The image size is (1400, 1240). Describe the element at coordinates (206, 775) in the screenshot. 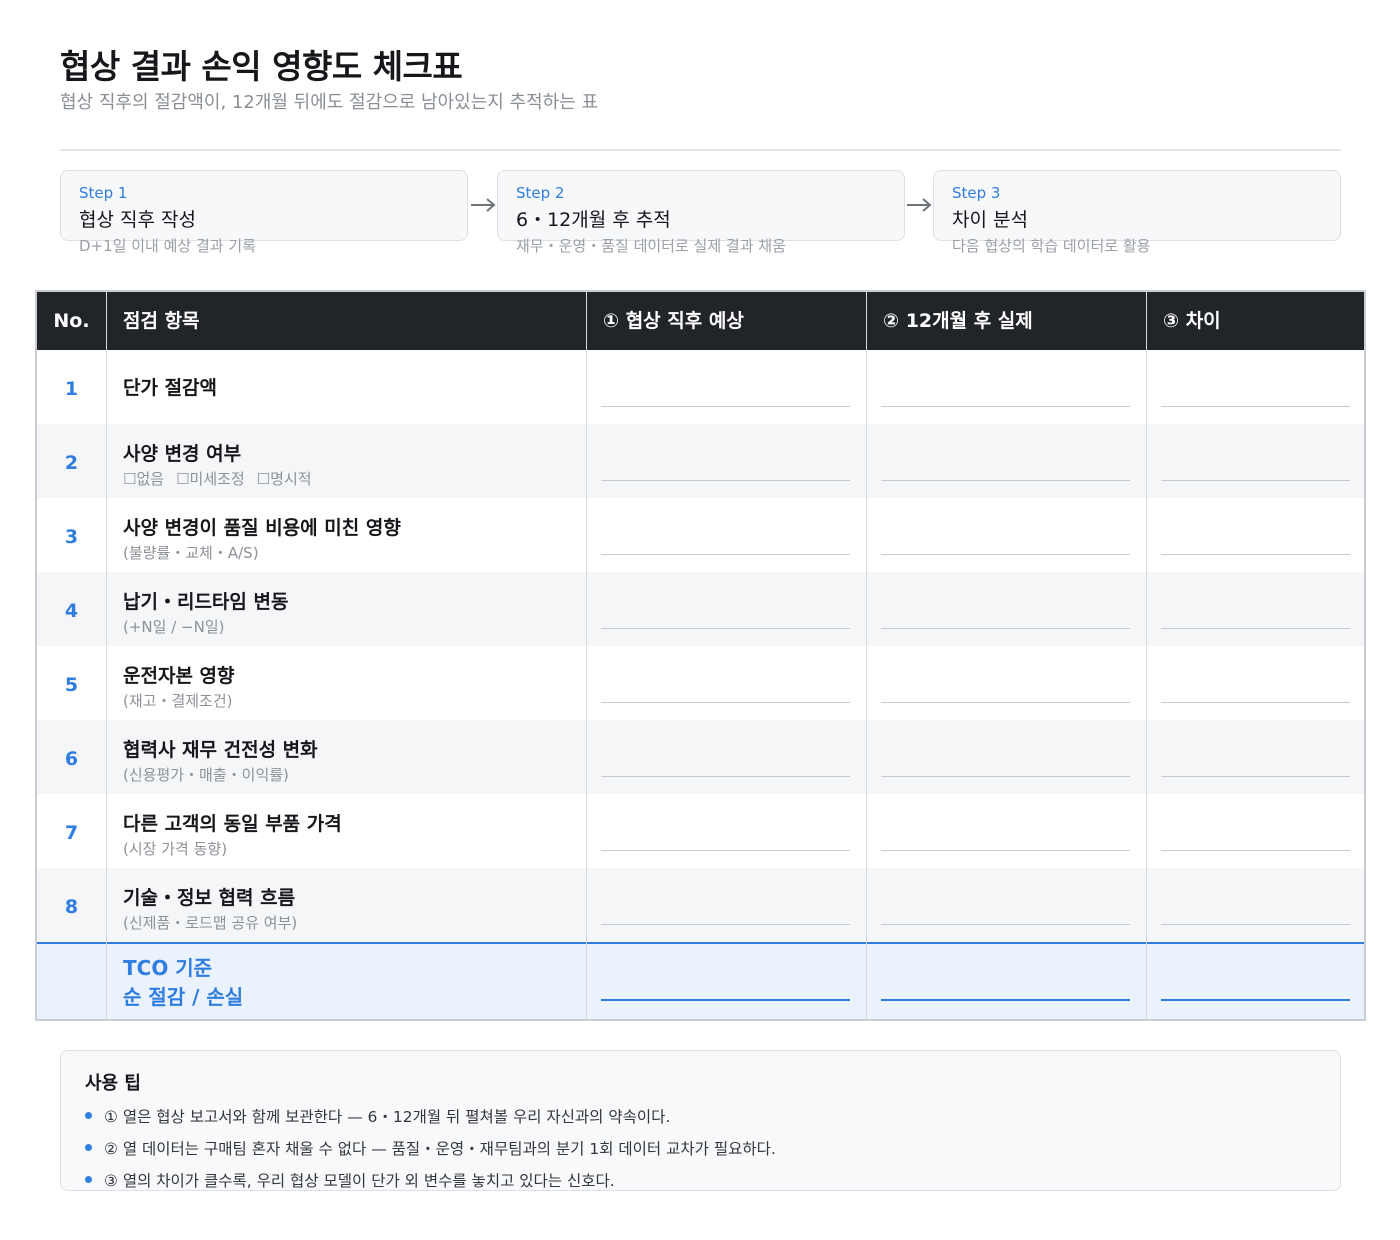

I see `check-item-note: (신용평가・매출・이익률)` at that location.